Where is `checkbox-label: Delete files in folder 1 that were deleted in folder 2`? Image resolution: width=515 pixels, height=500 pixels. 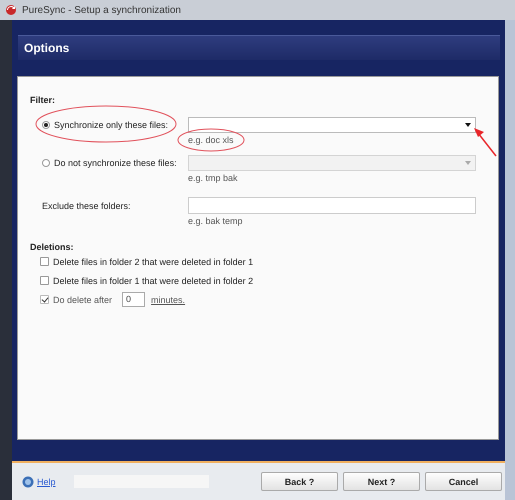 checkbox-label: Delete files in folder 1 that were deleted in folder 2 is located at coordinates (153, 281).